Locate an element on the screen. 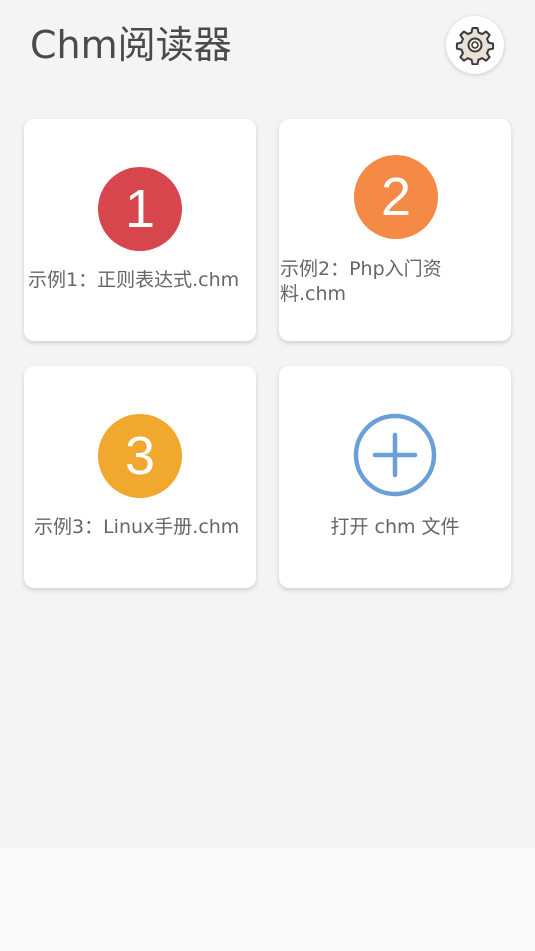  sample-card-2: 2 示例2：Php入门资料.chm is located at coordinates (395, 230).